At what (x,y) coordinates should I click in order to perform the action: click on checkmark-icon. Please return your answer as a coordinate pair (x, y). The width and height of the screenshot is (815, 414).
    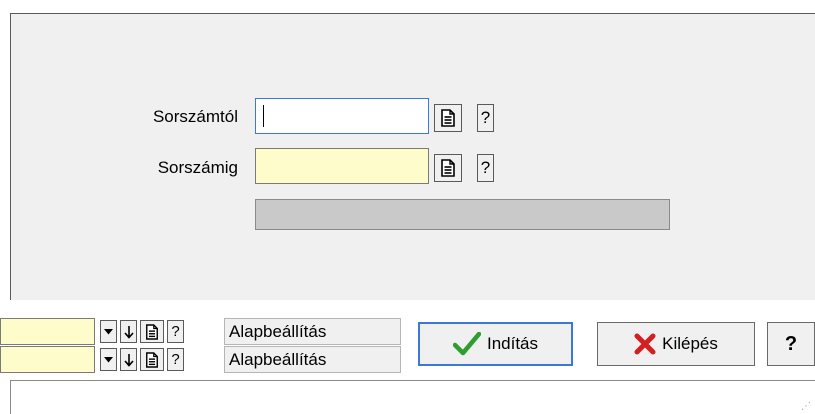
    Looking at the image, I should click on (466, 344).